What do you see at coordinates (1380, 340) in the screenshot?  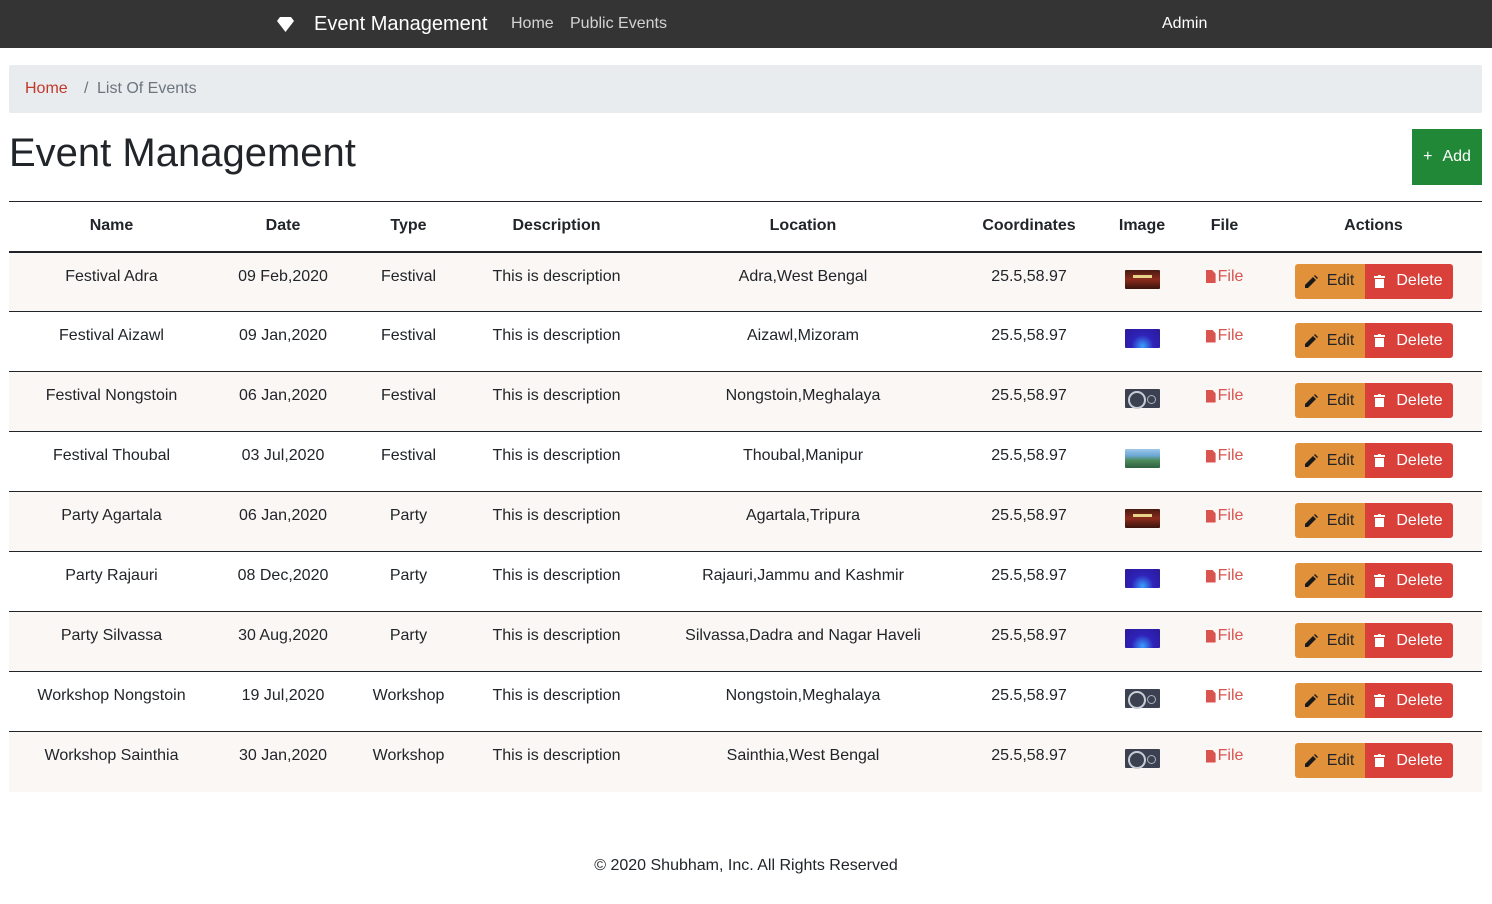 I see `trash-icon` at bounding box center [1380, 340].